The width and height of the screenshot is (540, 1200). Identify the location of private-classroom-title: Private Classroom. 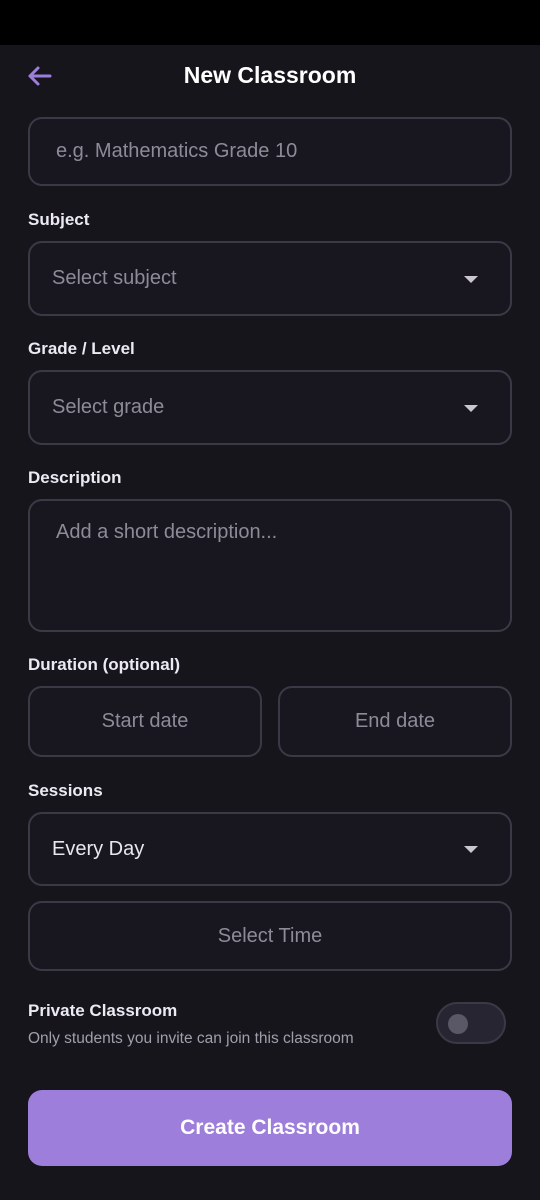
(103, 1010).